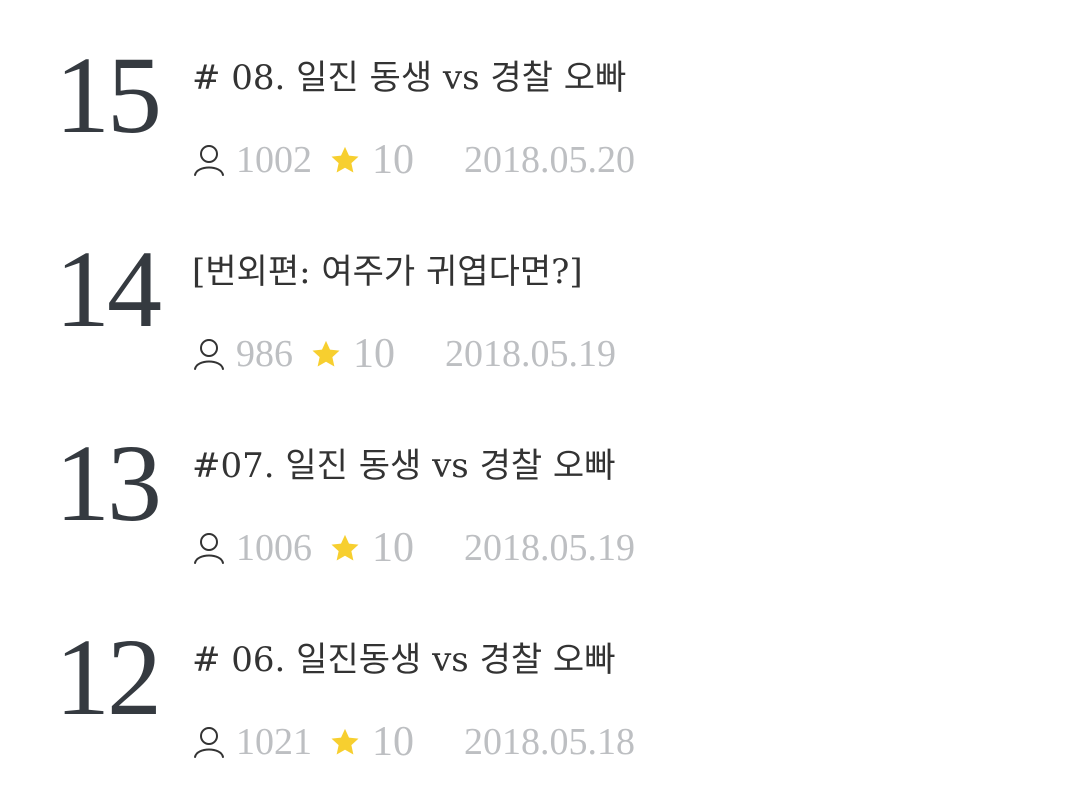  Describe the element at coordinates (404, 466) in the screenshot. I see `episode-title: #07. 일진 동생 vs 경찰 오빠` at that location.